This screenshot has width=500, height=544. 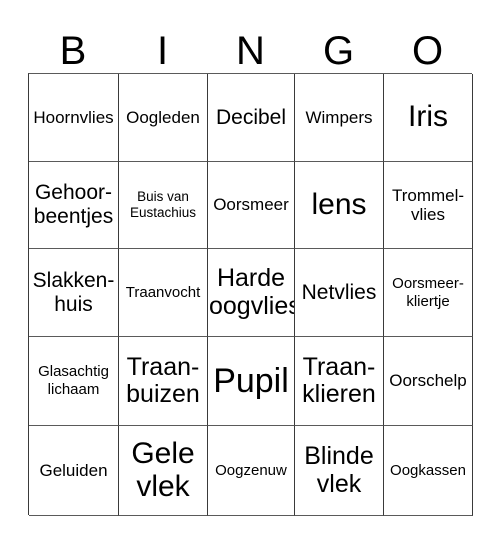 I want to click on bingo-cell: Oogkassen, so click(x=428, y=471).